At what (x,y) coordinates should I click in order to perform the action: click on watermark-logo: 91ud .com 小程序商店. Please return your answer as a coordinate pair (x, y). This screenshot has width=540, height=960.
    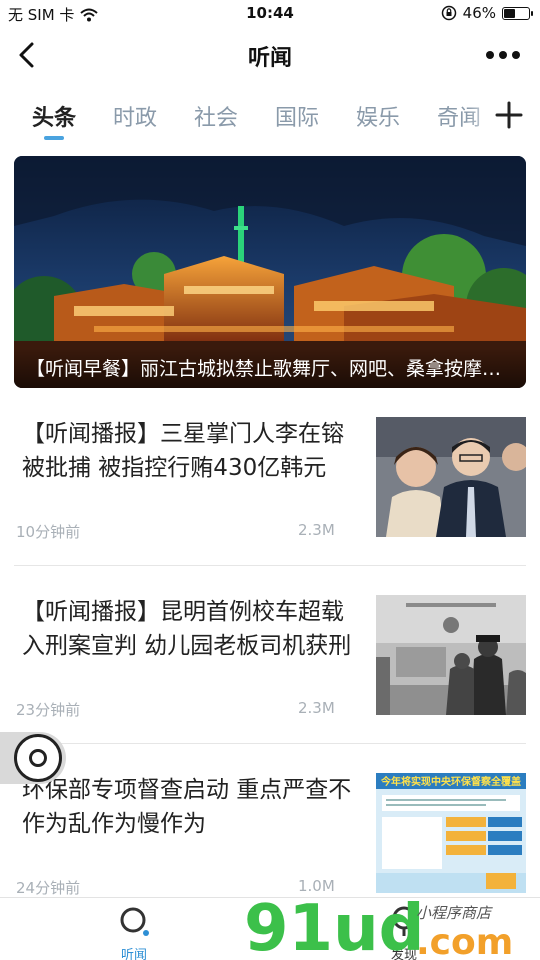
    Looking at the image, I should click on (378, 926).